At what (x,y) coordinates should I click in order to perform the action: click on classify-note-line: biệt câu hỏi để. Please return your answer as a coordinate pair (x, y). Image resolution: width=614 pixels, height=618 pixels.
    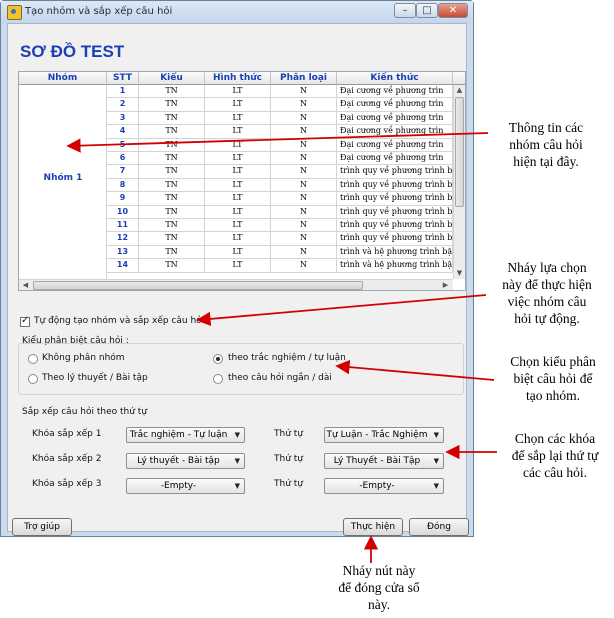
    Looking at the image, I should click on (553, 378).